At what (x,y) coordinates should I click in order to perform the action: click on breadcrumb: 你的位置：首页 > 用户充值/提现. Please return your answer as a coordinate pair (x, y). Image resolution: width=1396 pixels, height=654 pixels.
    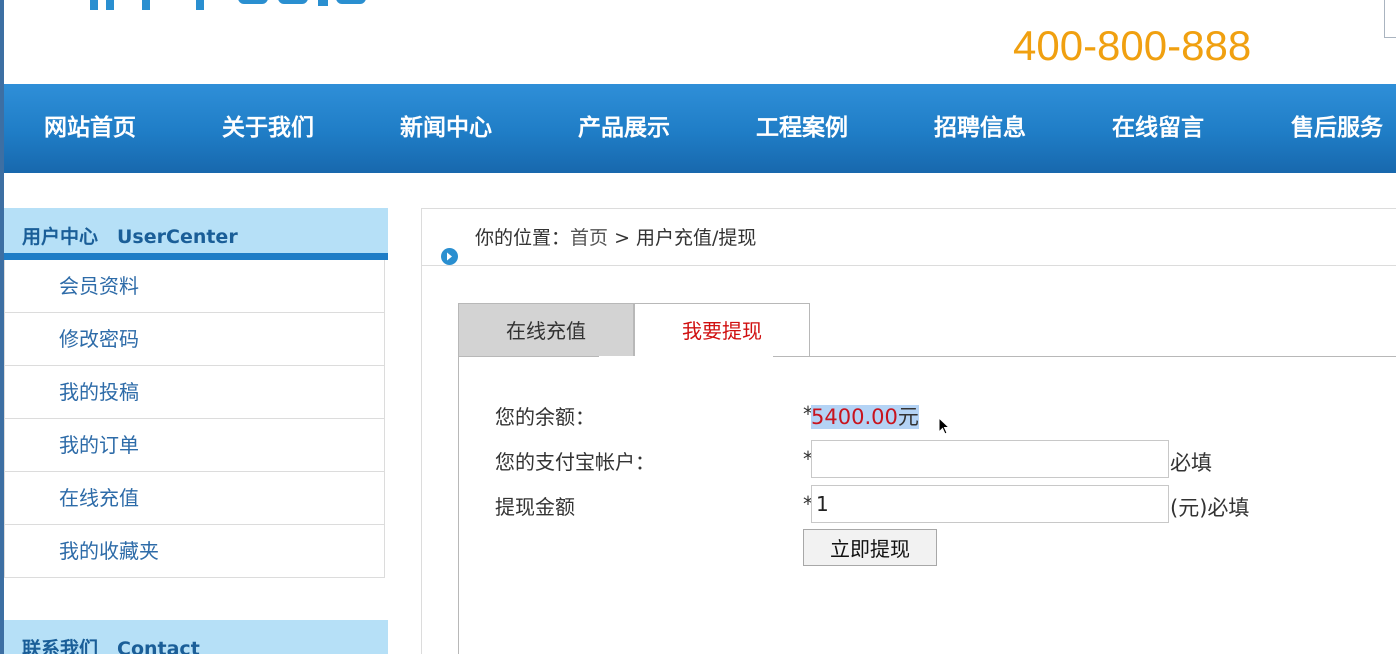
    Looking at the image, I should click on (909, 237).